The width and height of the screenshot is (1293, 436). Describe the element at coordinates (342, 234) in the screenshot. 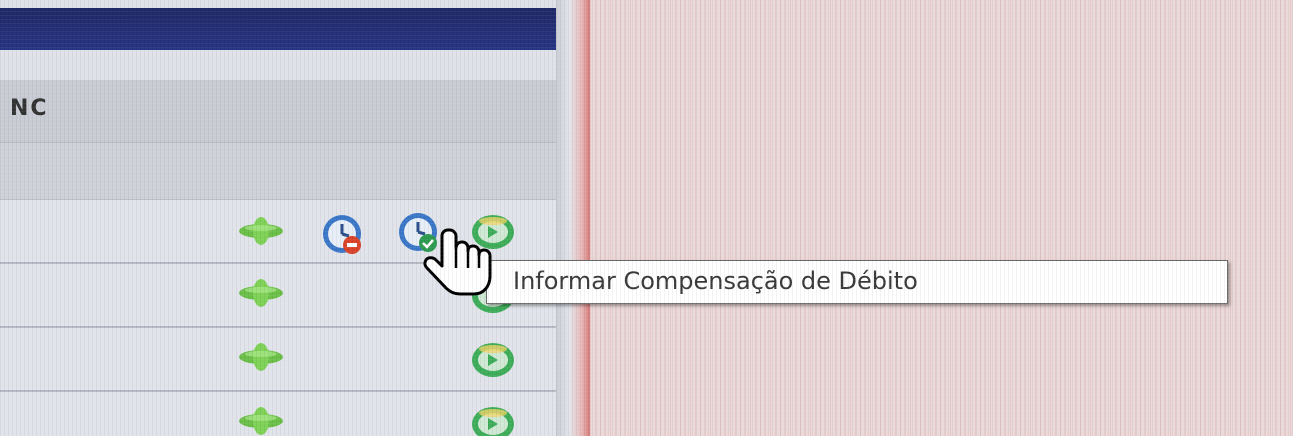

I see `clock-red-badge-icon` at that location.